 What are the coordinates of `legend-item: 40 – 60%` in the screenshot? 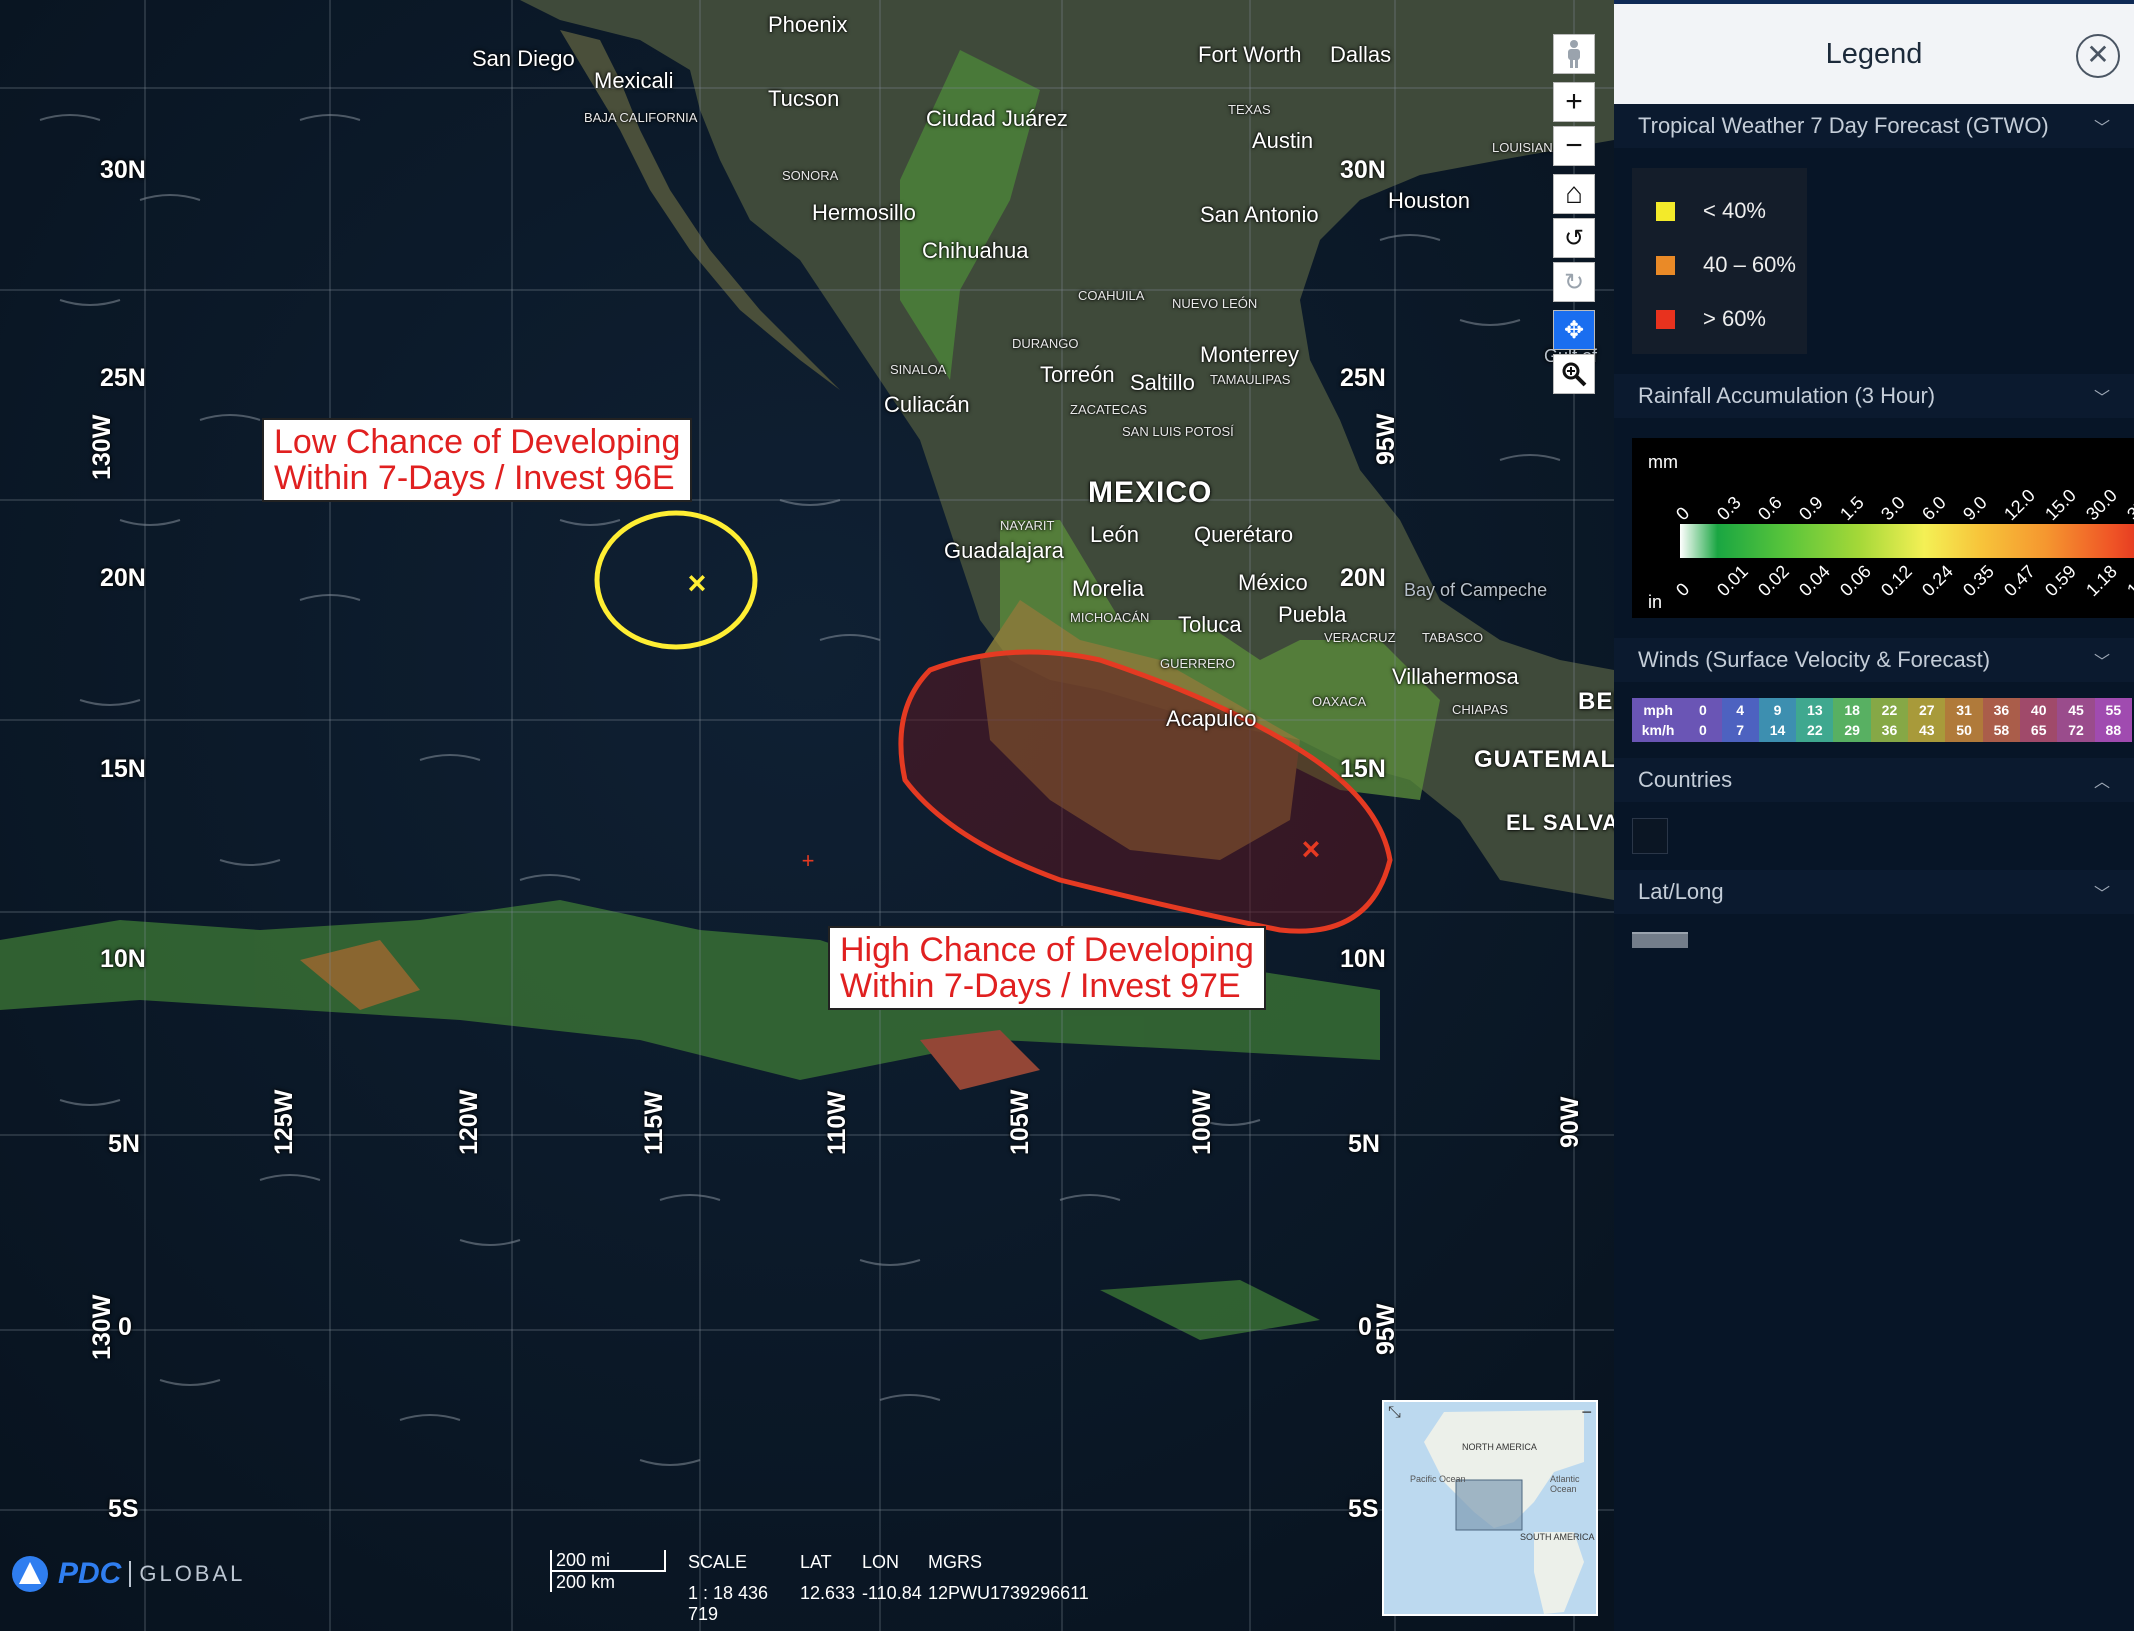 It's located at (1719, 265).